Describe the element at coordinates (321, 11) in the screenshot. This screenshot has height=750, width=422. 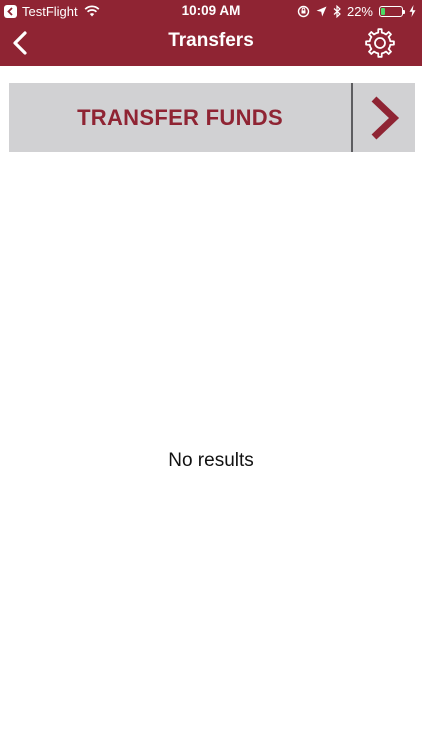
I see `location-icon` at that location.